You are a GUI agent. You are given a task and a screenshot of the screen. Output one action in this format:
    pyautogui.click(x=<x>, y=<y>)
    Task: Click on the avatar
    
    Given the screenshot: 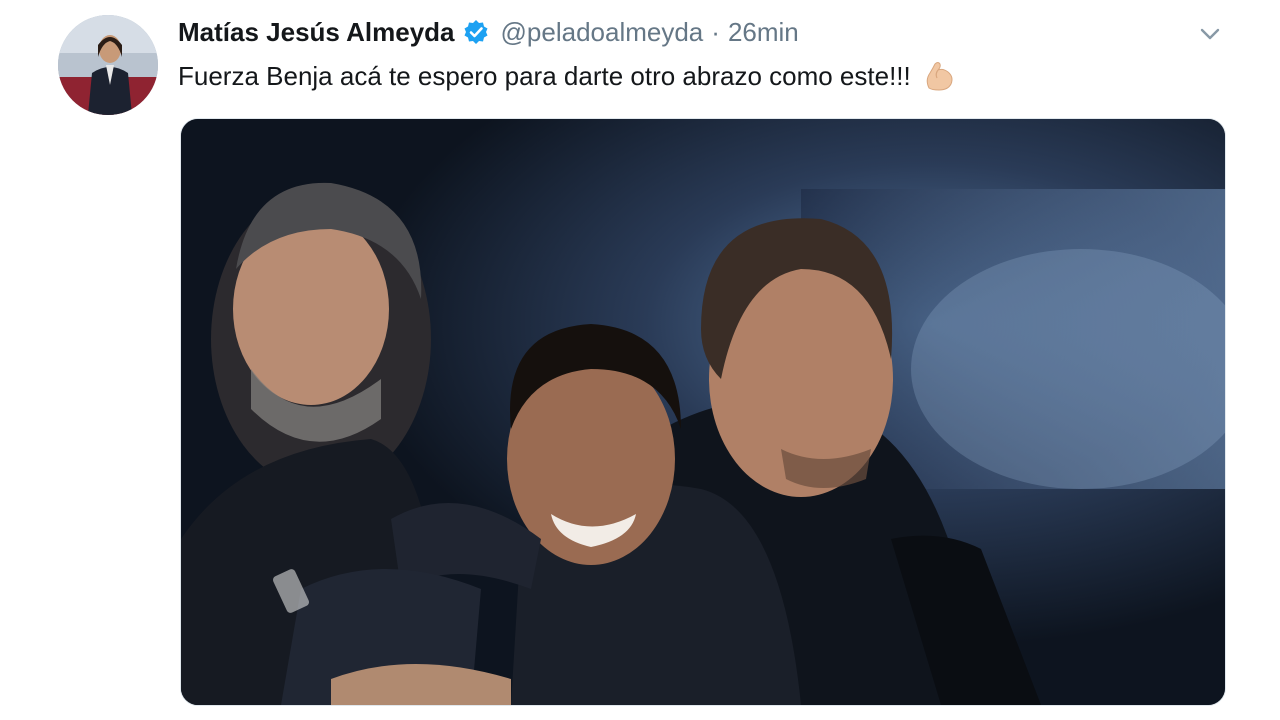 What is the action you would take?
    pyautogui.click(x=108, y=65)
    